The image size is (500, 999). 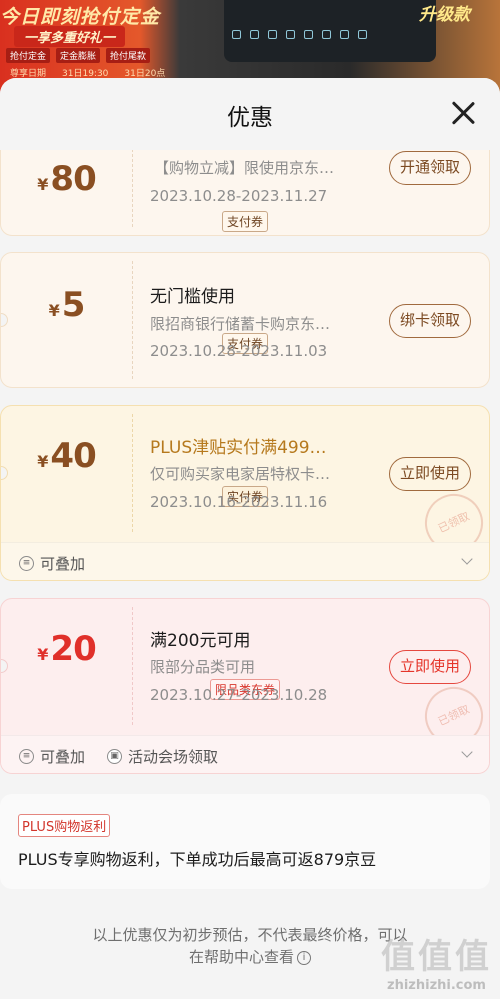 I want to click on coupon-value: 80, so click(x=73, y=179).